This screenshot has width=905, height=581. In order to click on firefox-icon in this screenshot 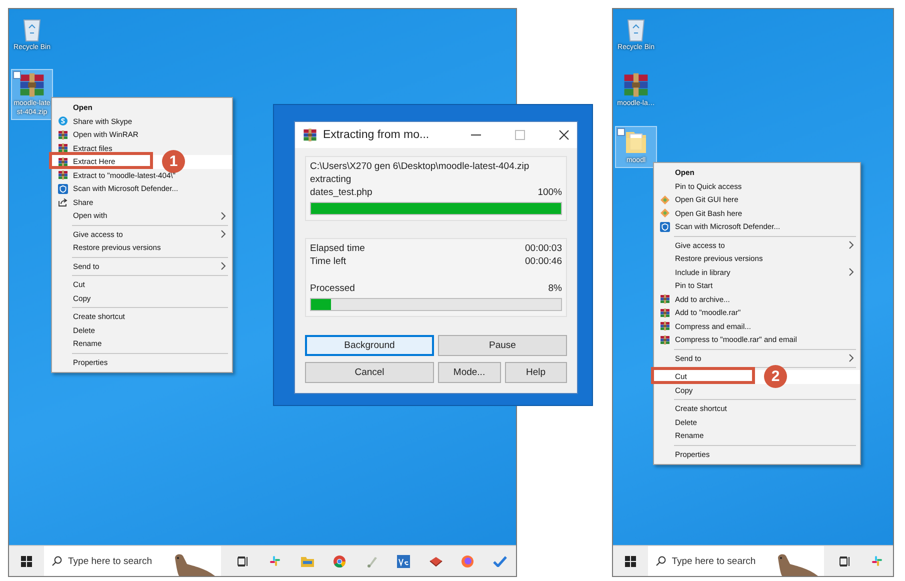, I will do `click(467, 561)`.